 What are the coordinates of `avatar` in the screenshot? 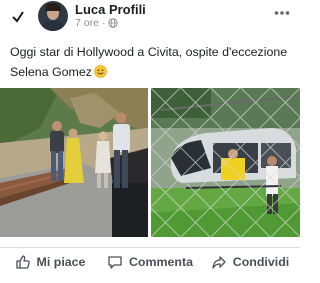 It's located at (53, 16).